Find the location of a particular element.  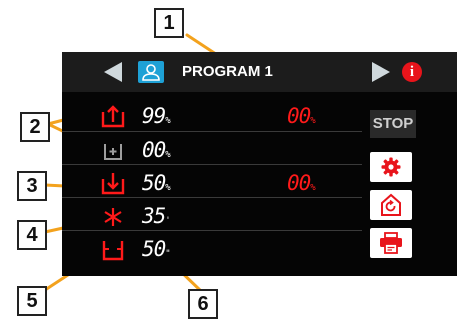

callout-2: 2 is located at coordinates (35, 127).